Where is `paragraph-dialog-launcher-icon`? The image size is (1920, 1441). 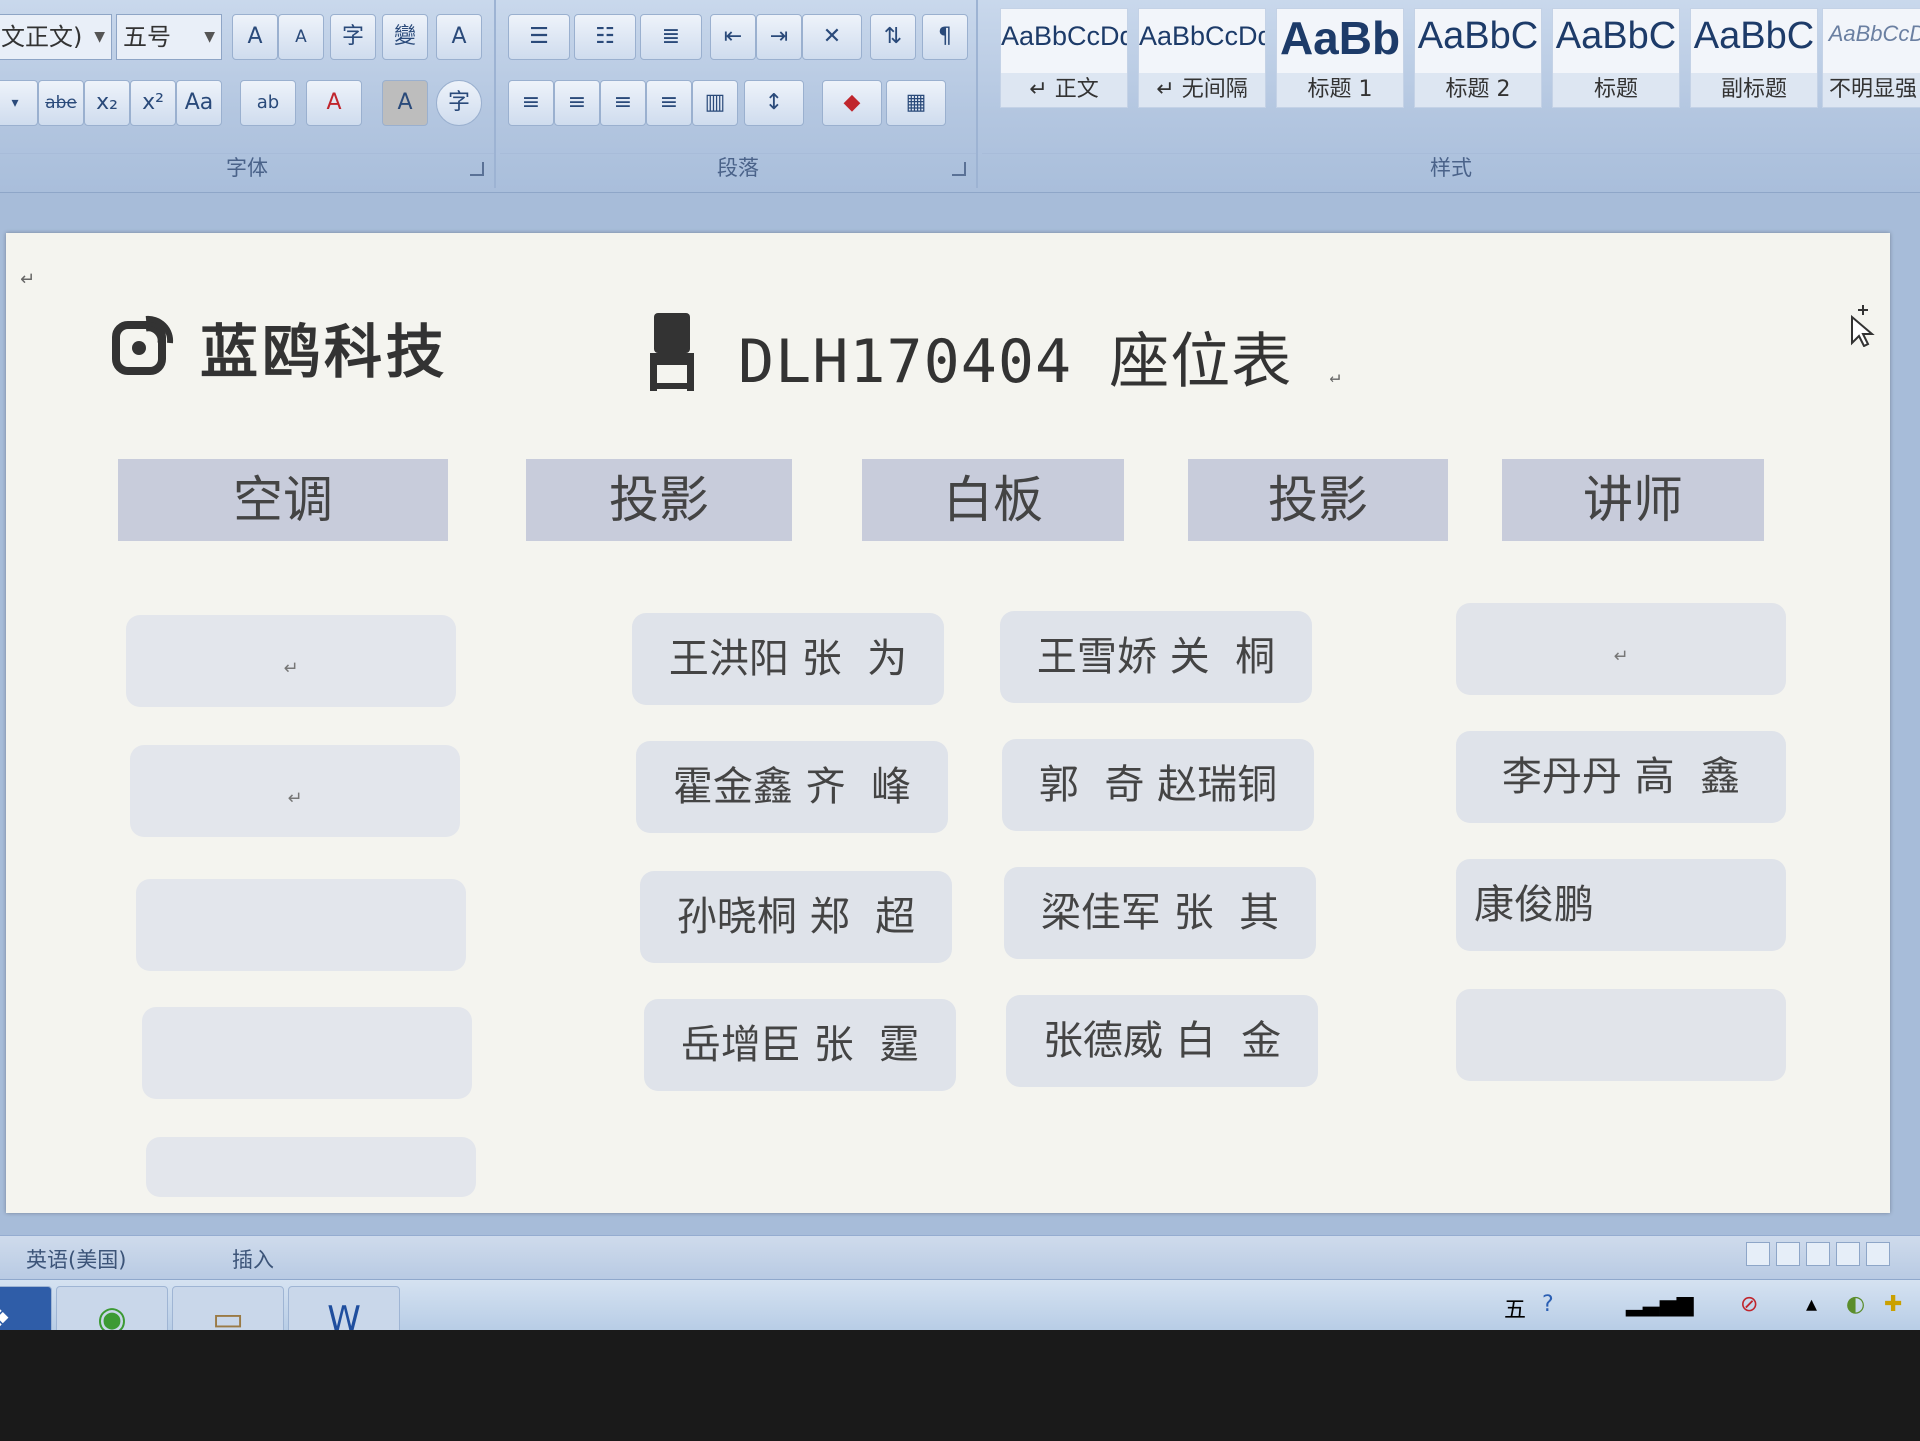 paragraph-dialog-launcher-icon is located at coordinates (959, 169).